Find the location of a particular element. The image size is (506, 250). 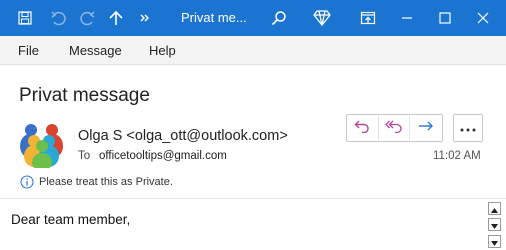

reply-button is located at coordinates (363, 128).